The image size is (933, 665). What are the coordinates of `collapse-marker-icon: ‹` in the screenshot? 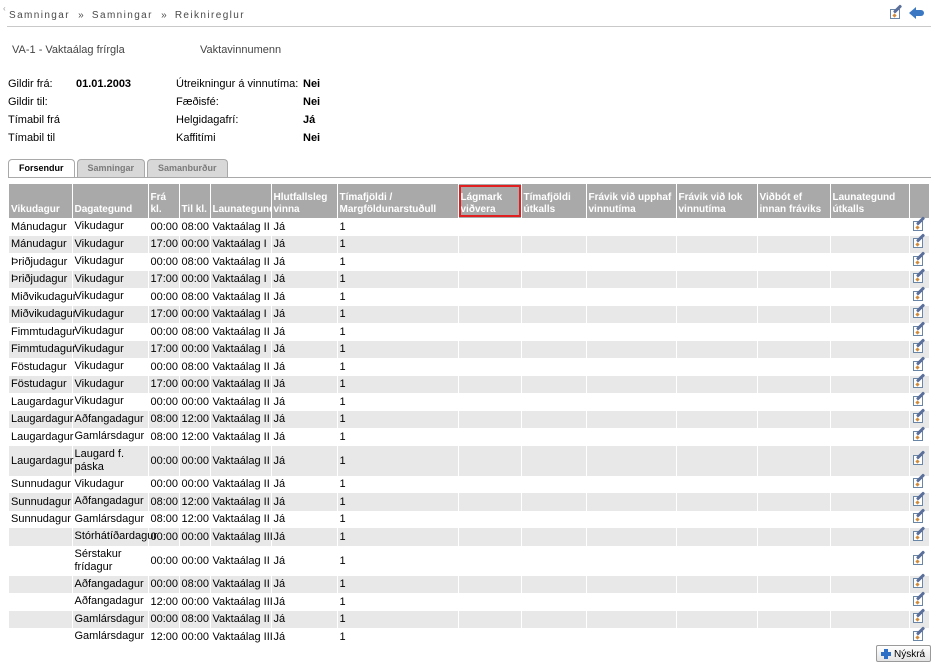 It's located at (4, 8).